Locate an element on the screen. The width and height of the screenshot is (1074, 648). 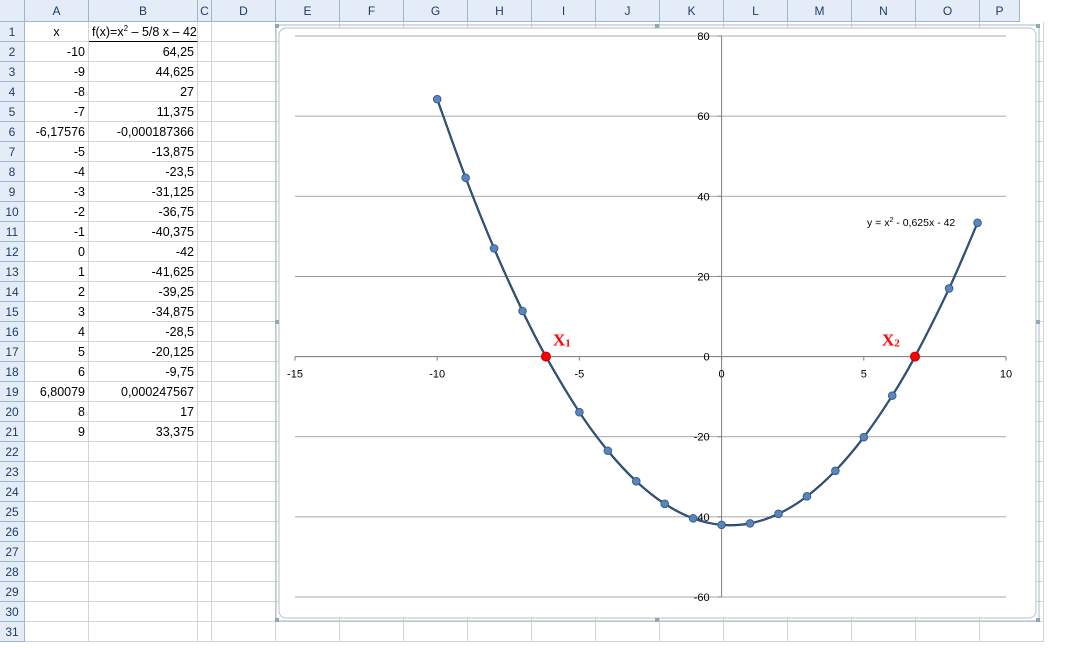
row-header-7: 7 is located at coordinates (12, 152).